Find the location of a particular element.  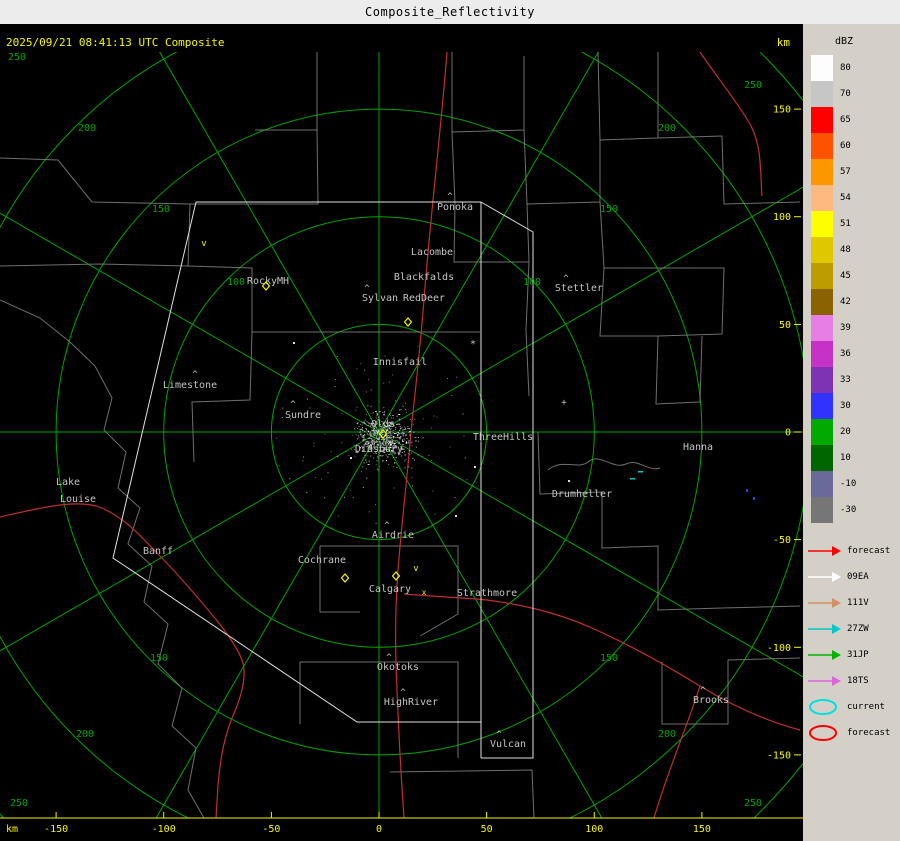

legend-item-18TS: 18TS is located at coordinates (853, 681).